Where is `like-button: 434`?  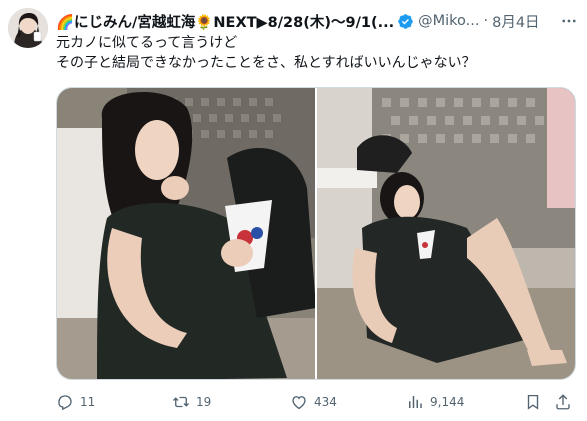
like-button: 434 is located at coordinates (313, 402).